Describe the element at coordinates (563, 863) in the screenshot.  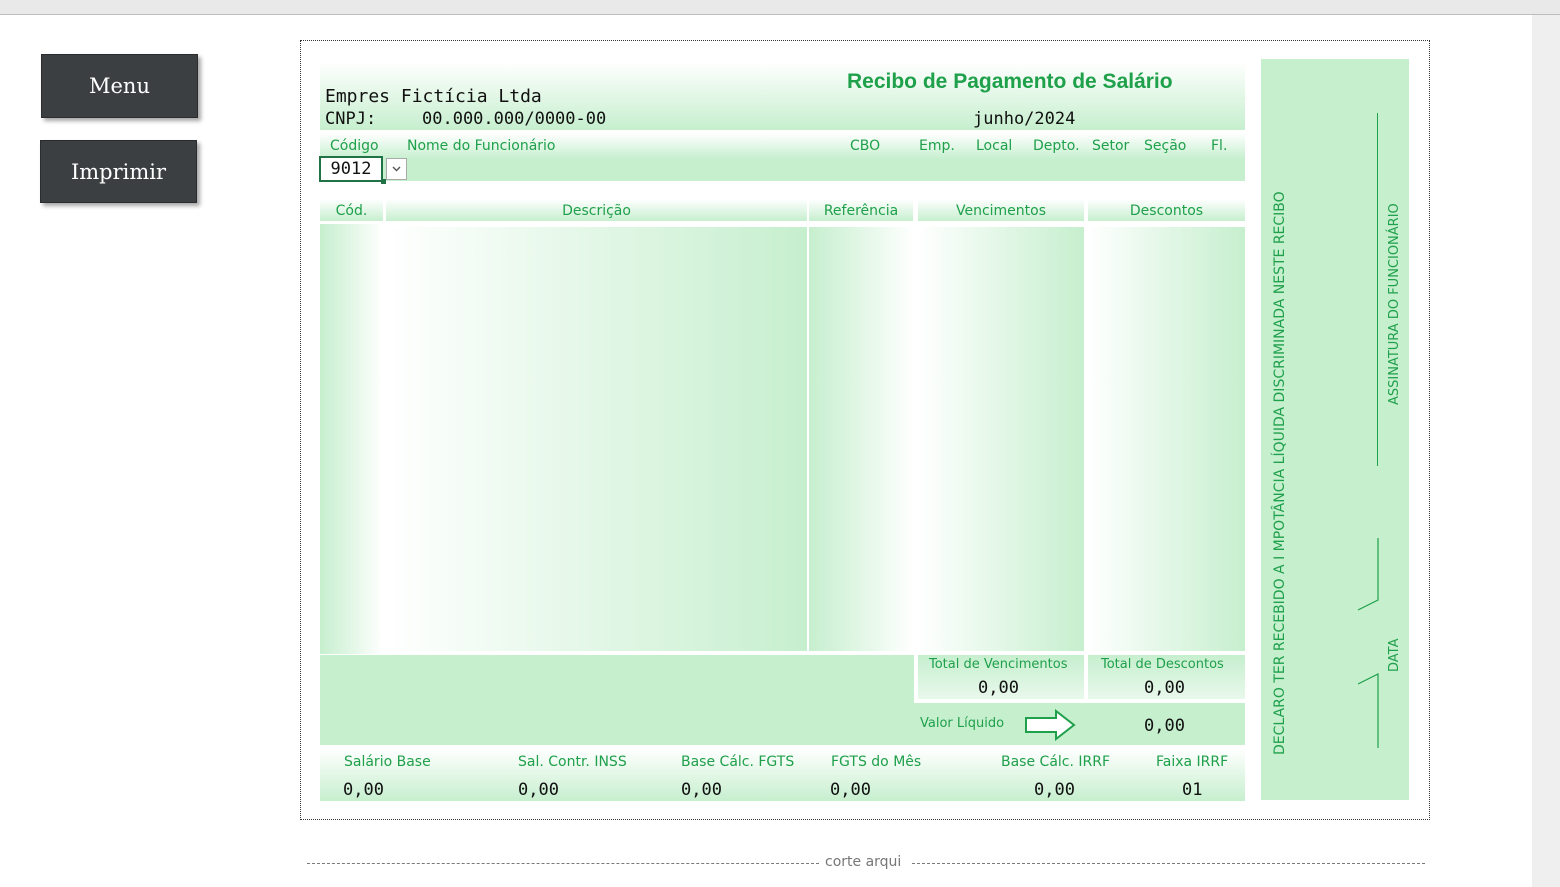
I see `cut-line-left` at that location.